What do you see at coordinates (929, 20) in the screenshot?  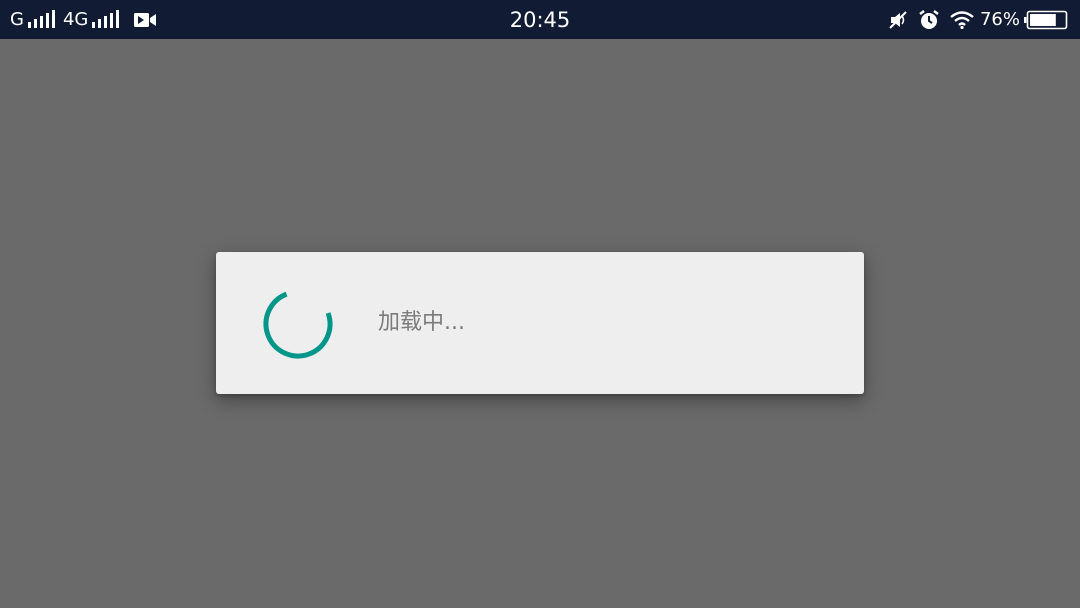 I see `alarm-icon` at bounding box center [929, 20].